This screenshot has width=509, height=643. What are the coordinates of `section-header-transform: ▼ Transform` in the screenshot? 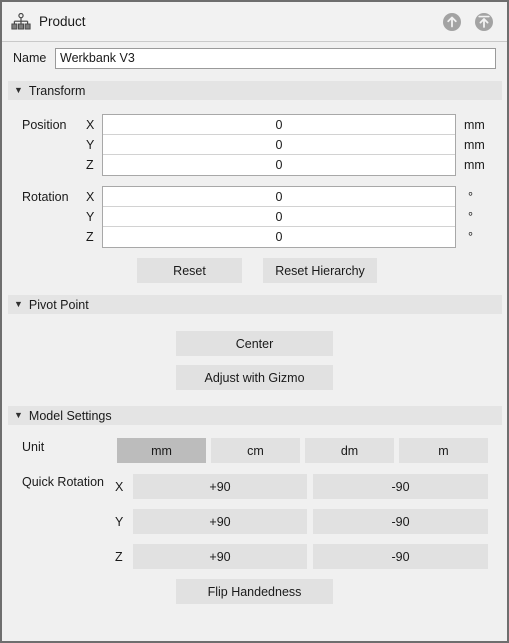 It's located at (255, 90).